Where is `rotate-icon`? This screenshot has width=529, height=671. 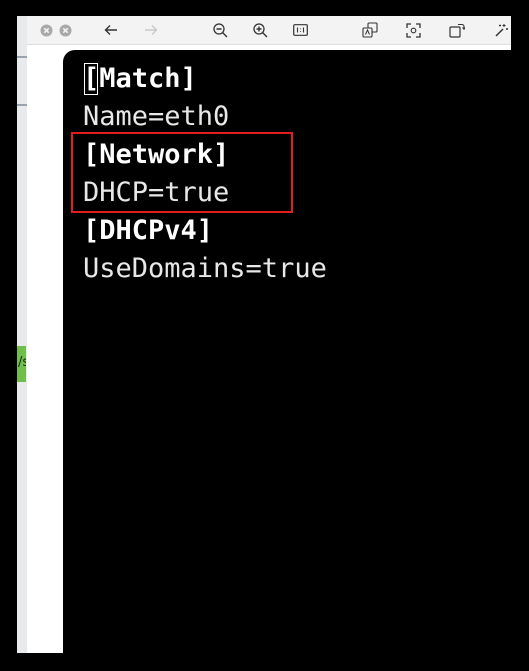
rotate-icon is located at coordinates (457, 30).